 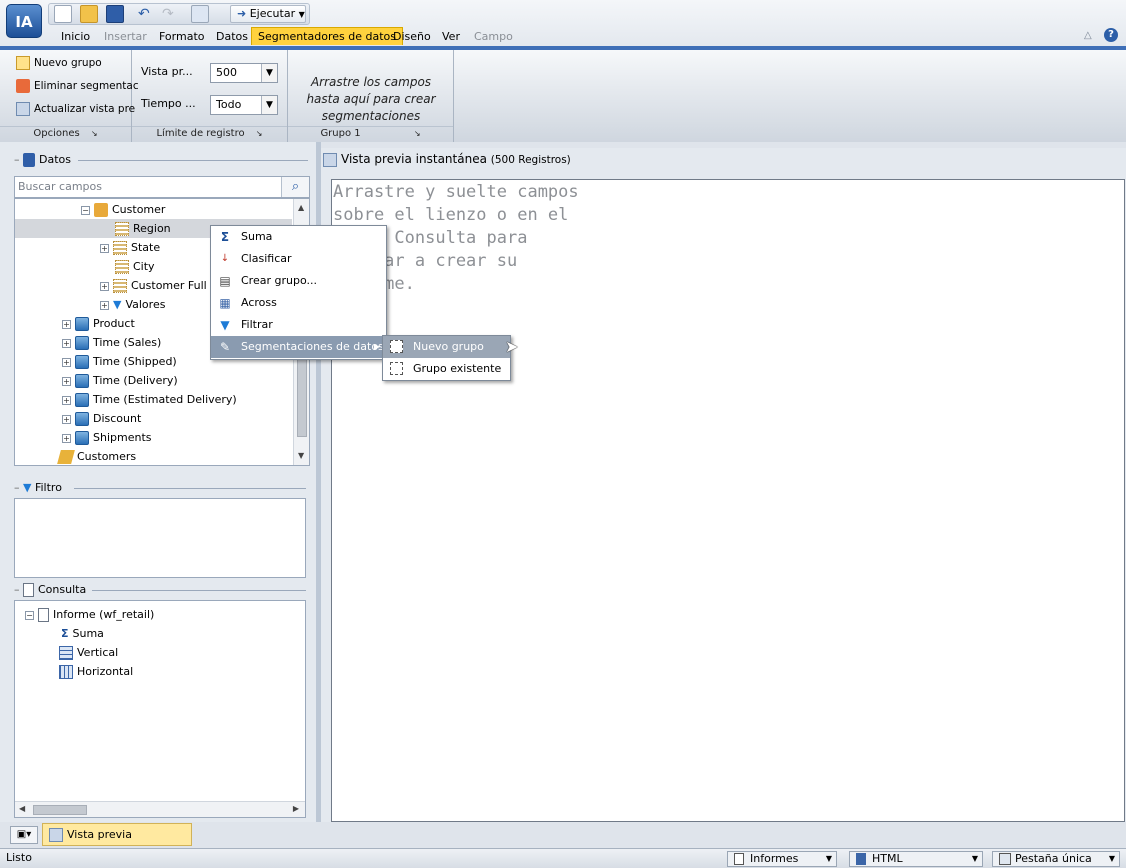 I want to click on query-item-vertical: Vertical, so click(x=88, y=652).